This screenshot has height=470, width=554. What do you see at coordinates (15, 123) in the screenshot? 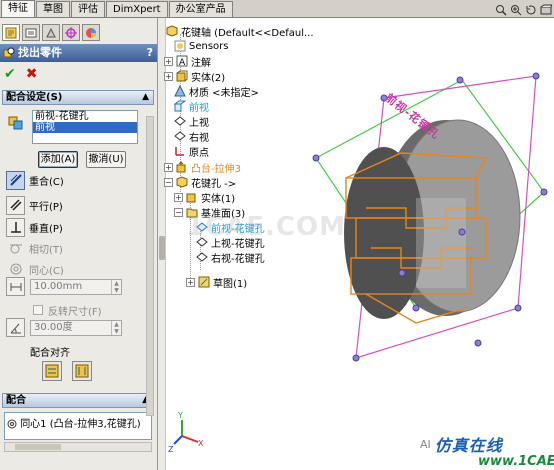
I see `mate-selection-icon` at bounding box center [15, 123].